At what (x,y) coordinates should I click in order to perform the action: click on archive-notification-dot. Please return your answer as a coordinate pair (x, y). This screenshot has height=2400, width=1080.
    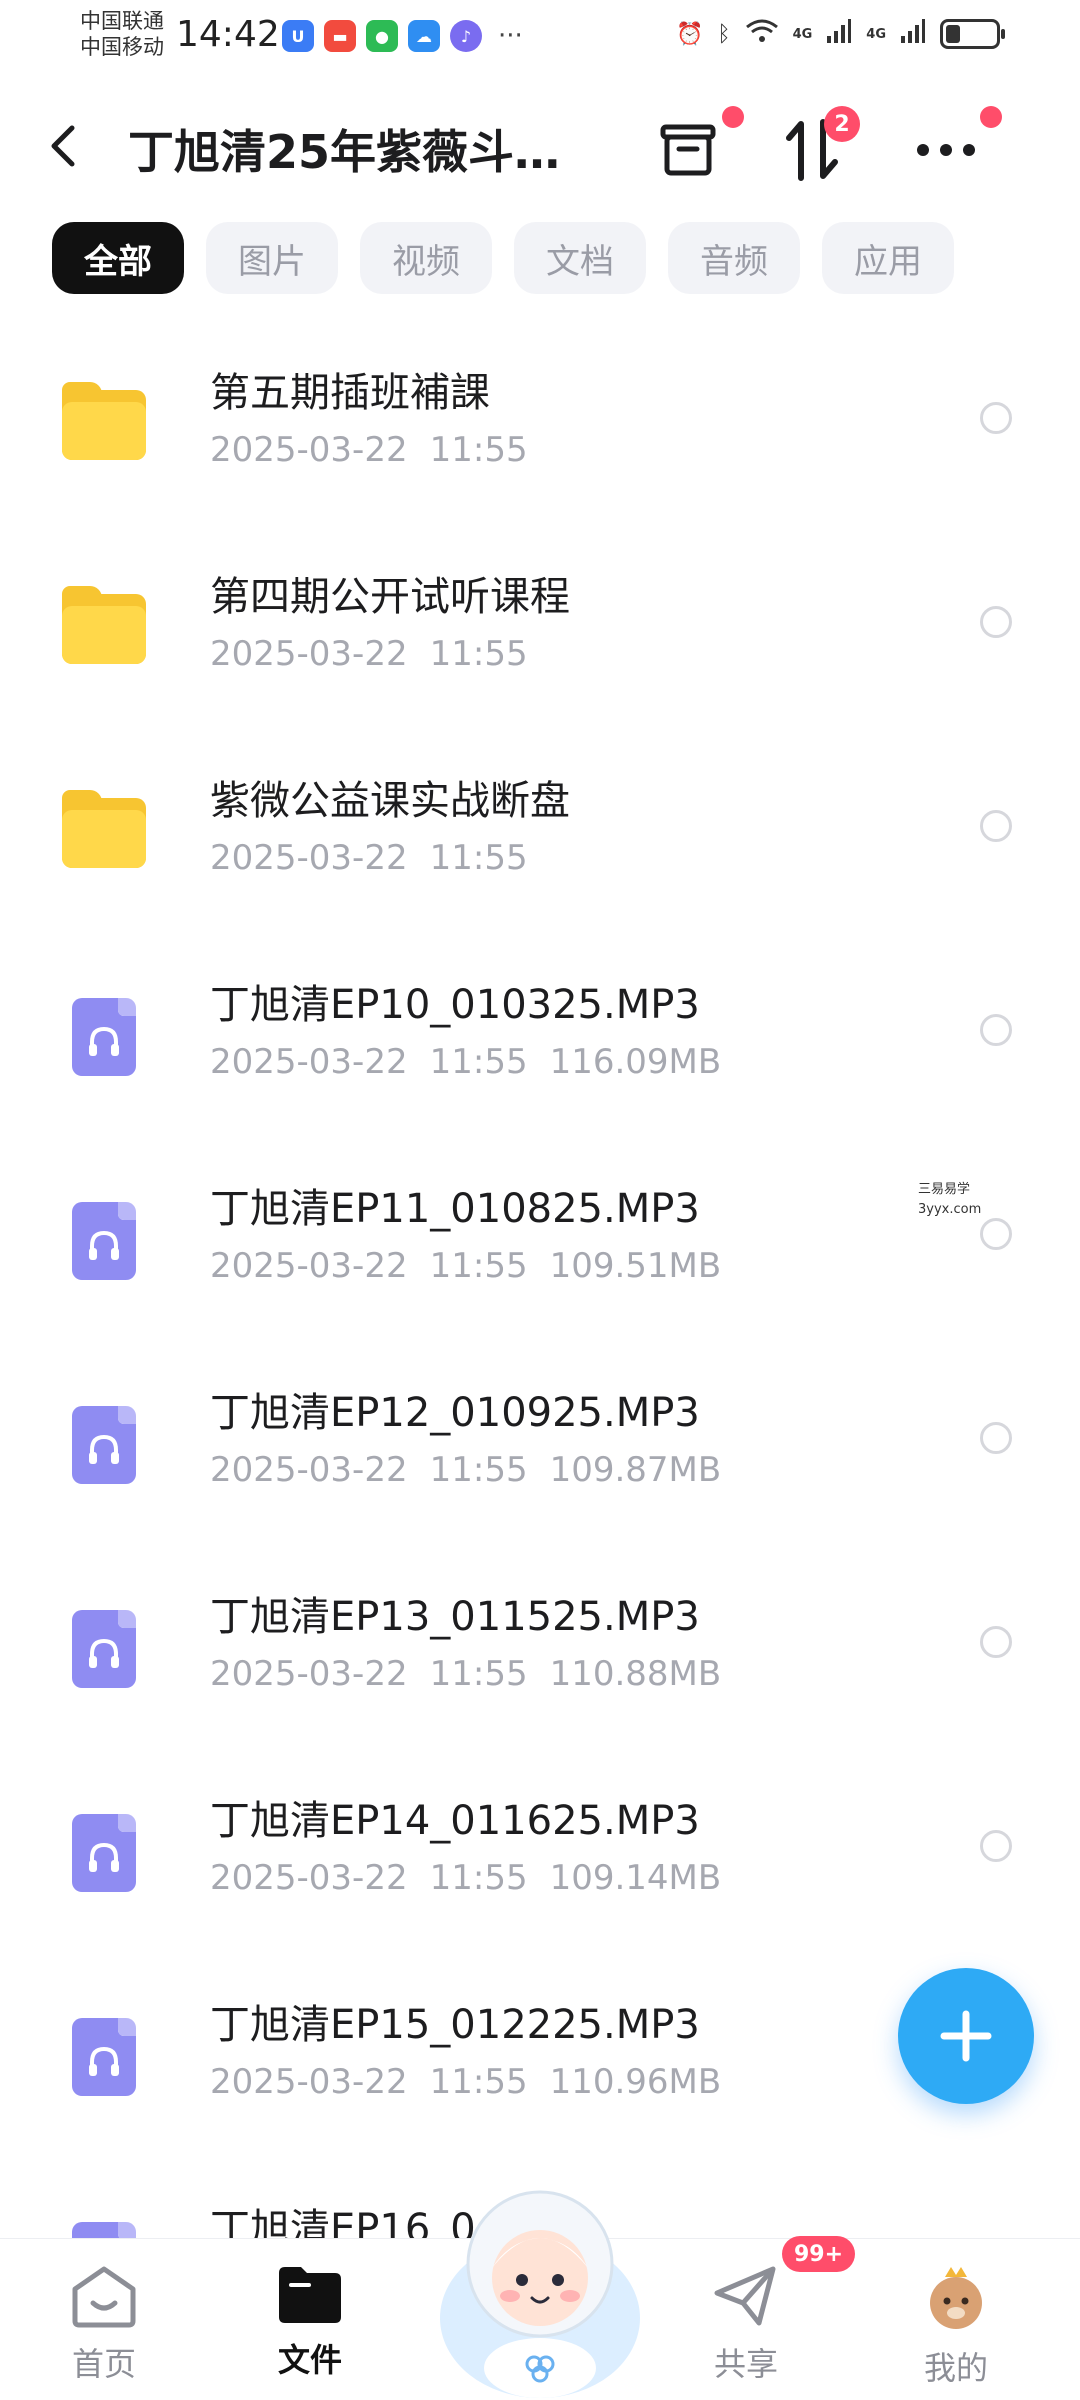
    Looking at the image, I should click on (733, 117).